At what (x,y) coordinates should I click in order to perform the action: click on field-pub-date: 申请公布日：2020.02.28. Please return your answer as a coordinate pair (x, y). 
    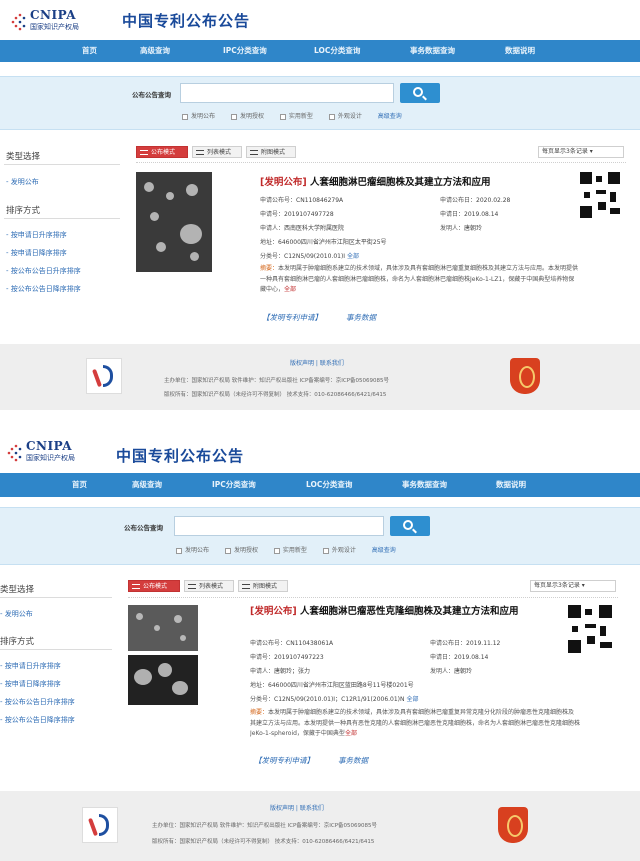
    Looking at the image, I should click on (475, 200).